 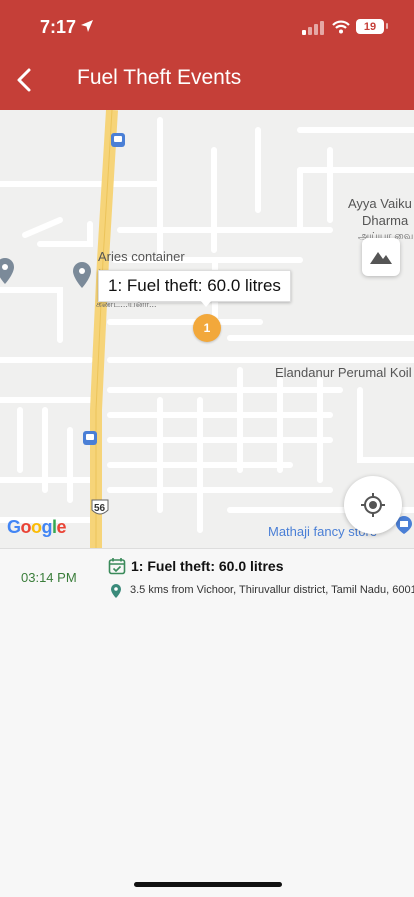 What do you see at coordinates (14, 527) in the screenshot?
I see `google-letter: G` at bounding box center [14, 527].